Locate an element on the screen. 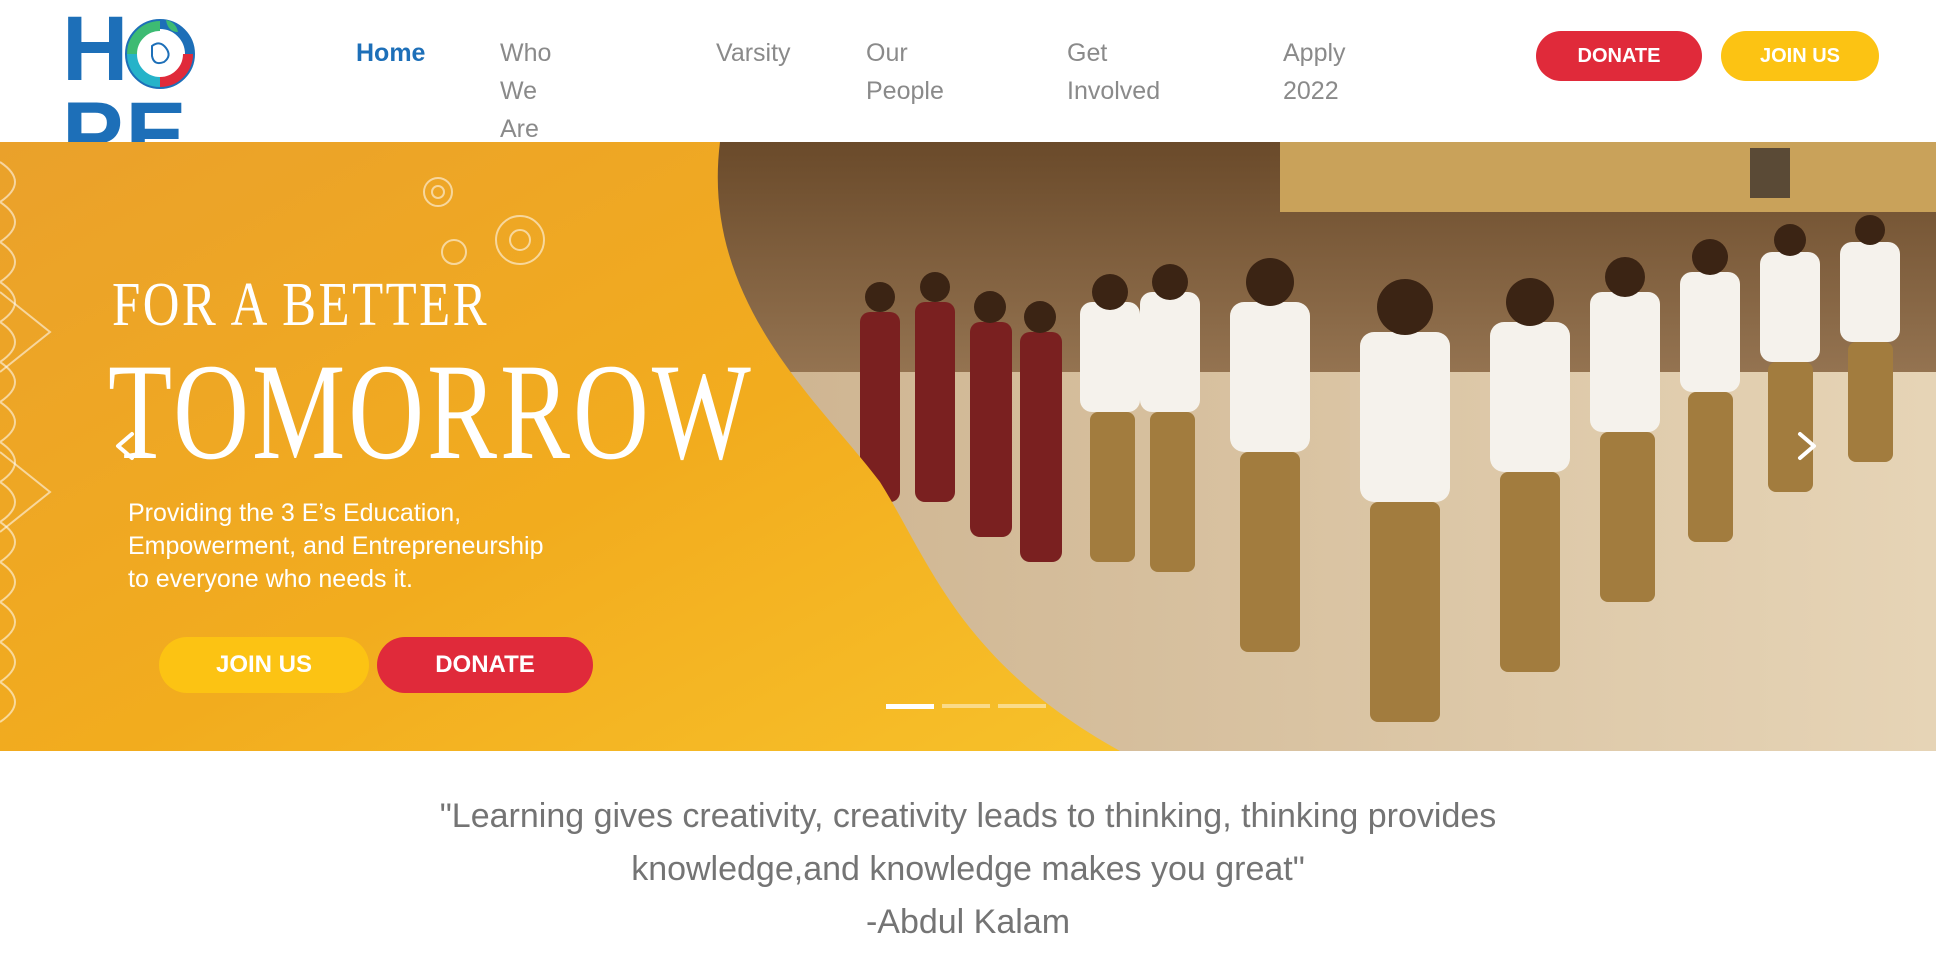 This screenshot has width=1936, height=960. header-join-button: JOIN US is located at coordinates (1800, 56).